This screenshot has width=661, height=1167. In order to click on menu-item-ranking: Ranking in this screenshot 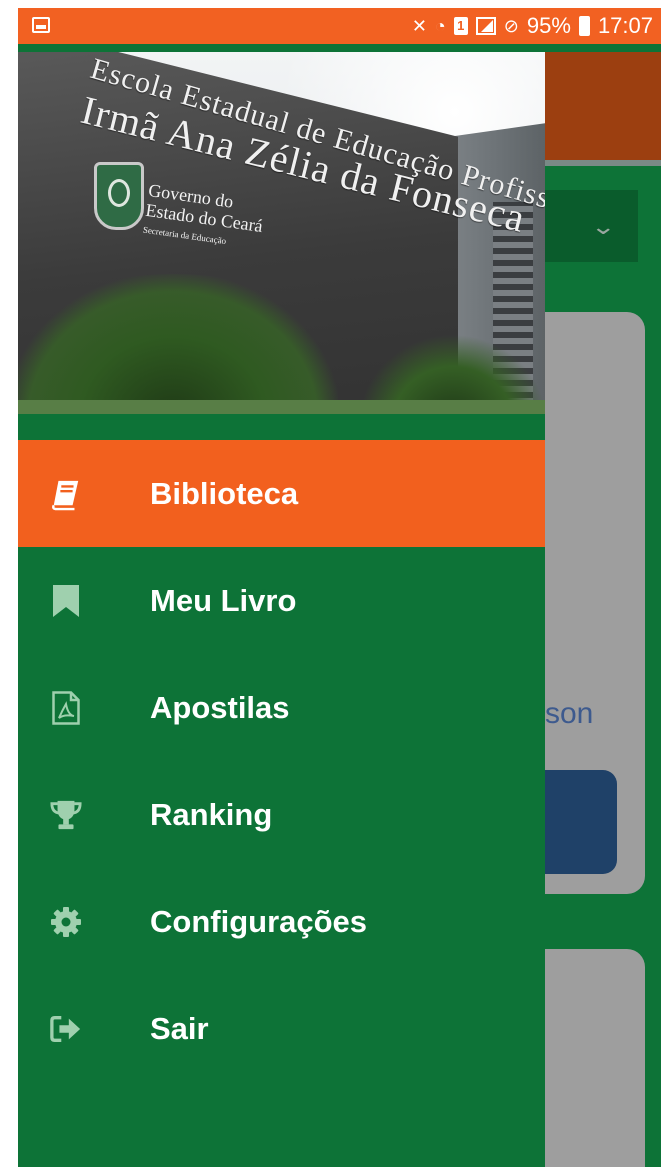, I will do `click(281, 814)`.